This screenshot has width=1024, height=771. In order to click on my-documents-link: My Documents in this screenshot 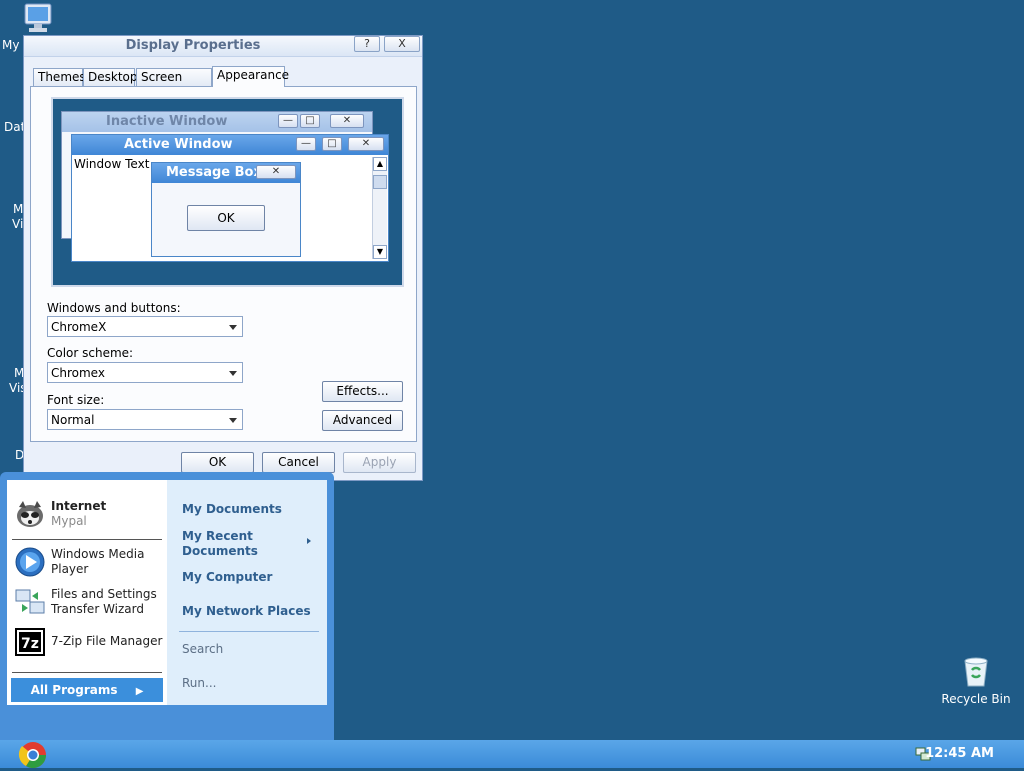, I will do `click(232, 509)`.